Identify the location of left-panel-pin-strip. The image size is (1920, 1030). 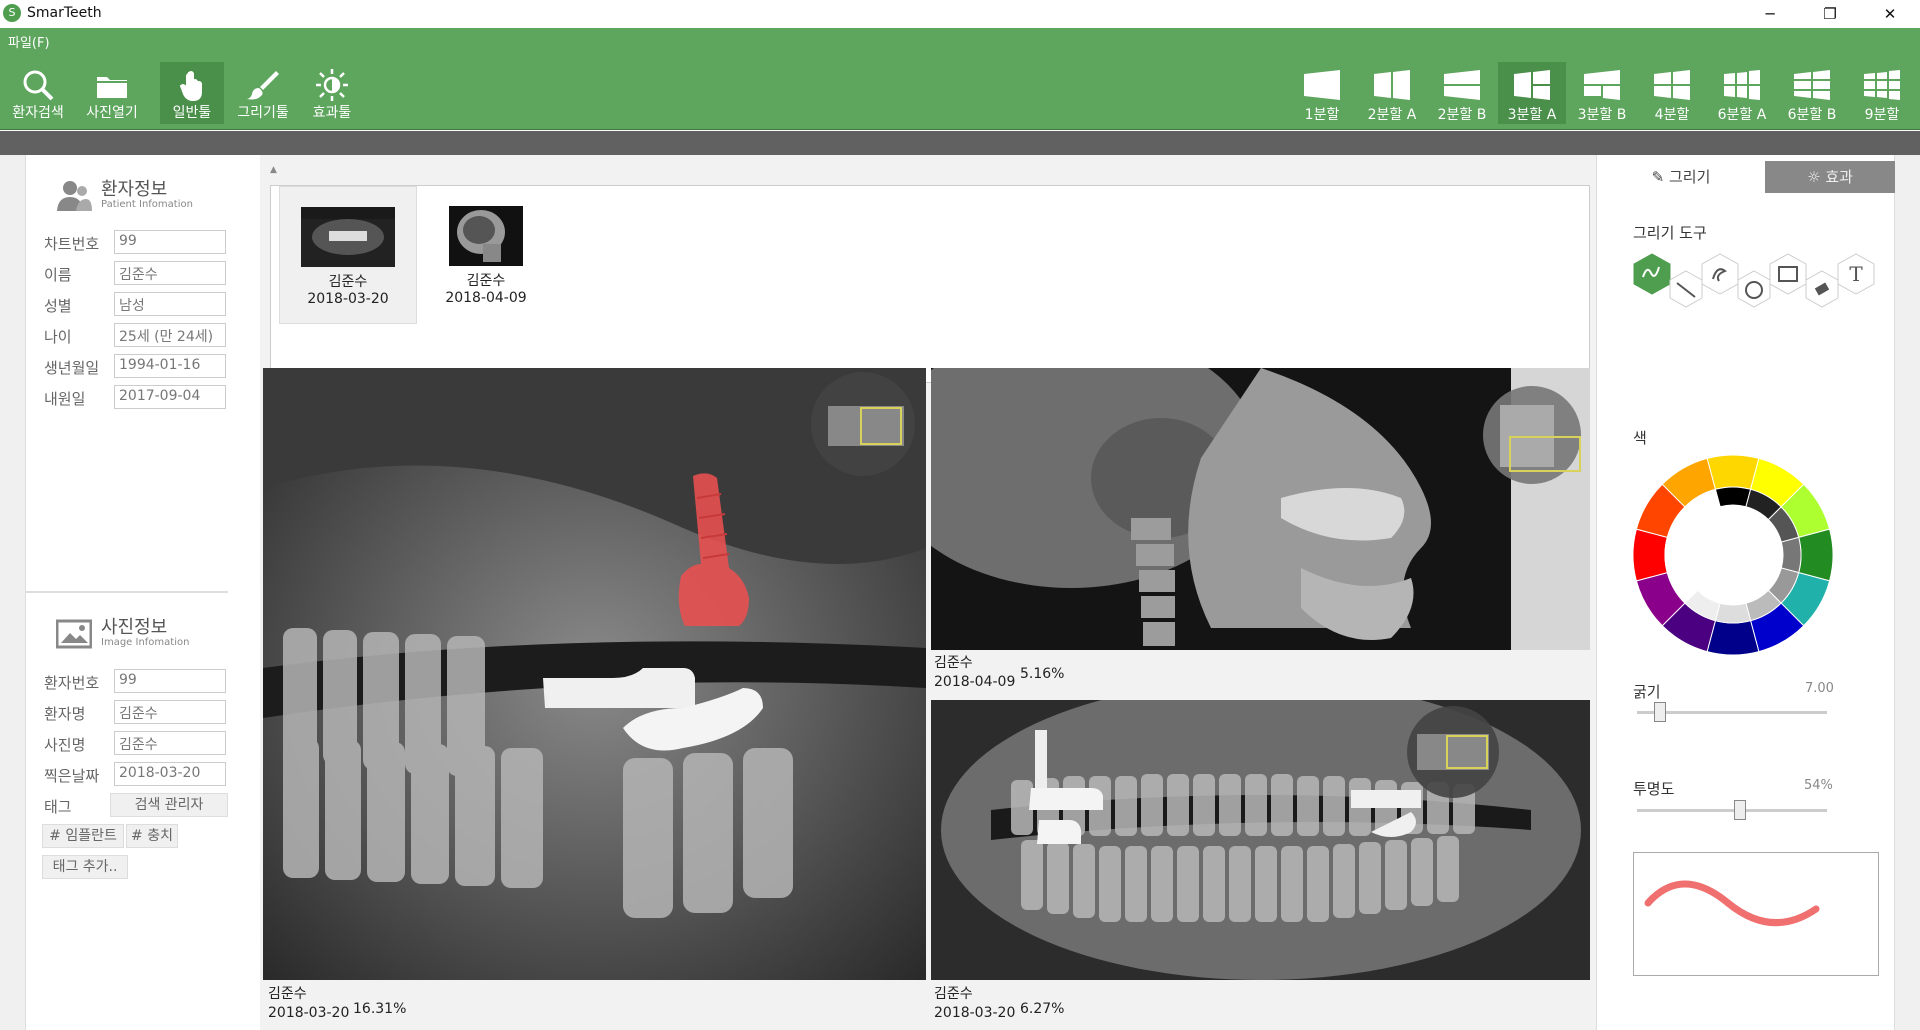
(13, 592).